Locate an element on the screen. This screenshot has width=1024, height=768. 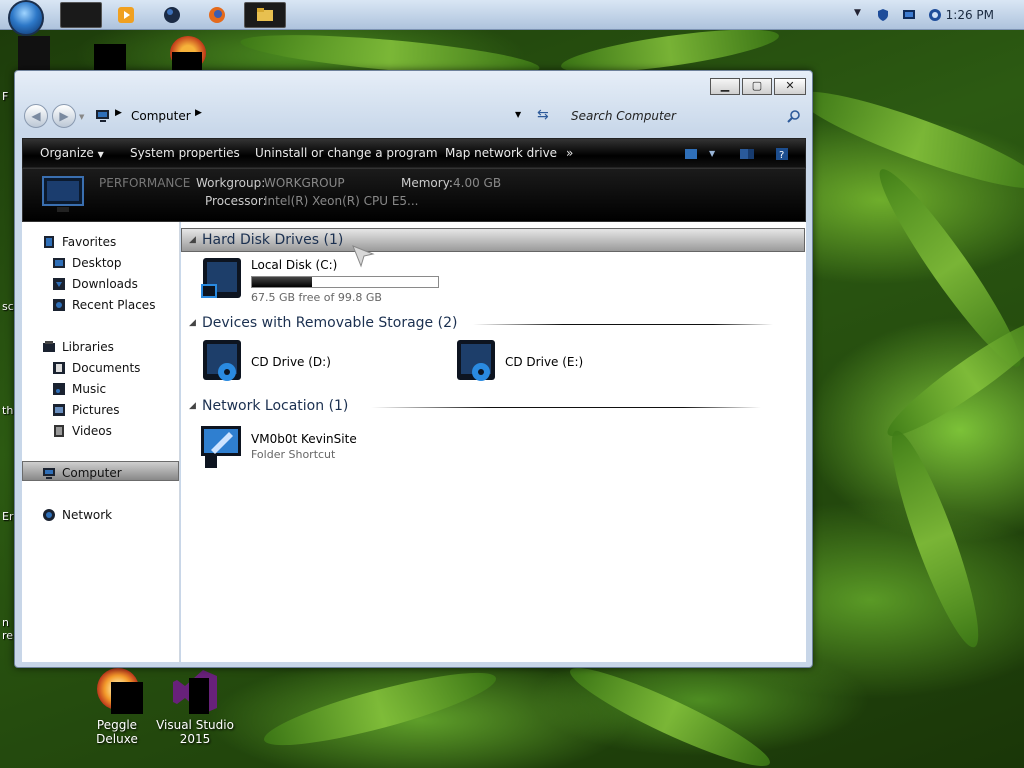
drive-name: CD Drive (E:) is located at coordinates (544, 362).